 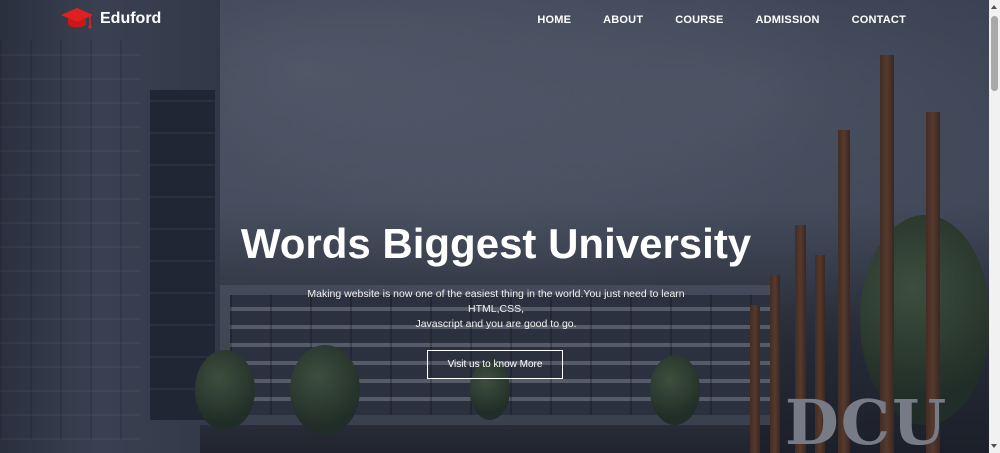 I want to click on visit-us-button: Visit us to know More, so click(x=495, y=364).